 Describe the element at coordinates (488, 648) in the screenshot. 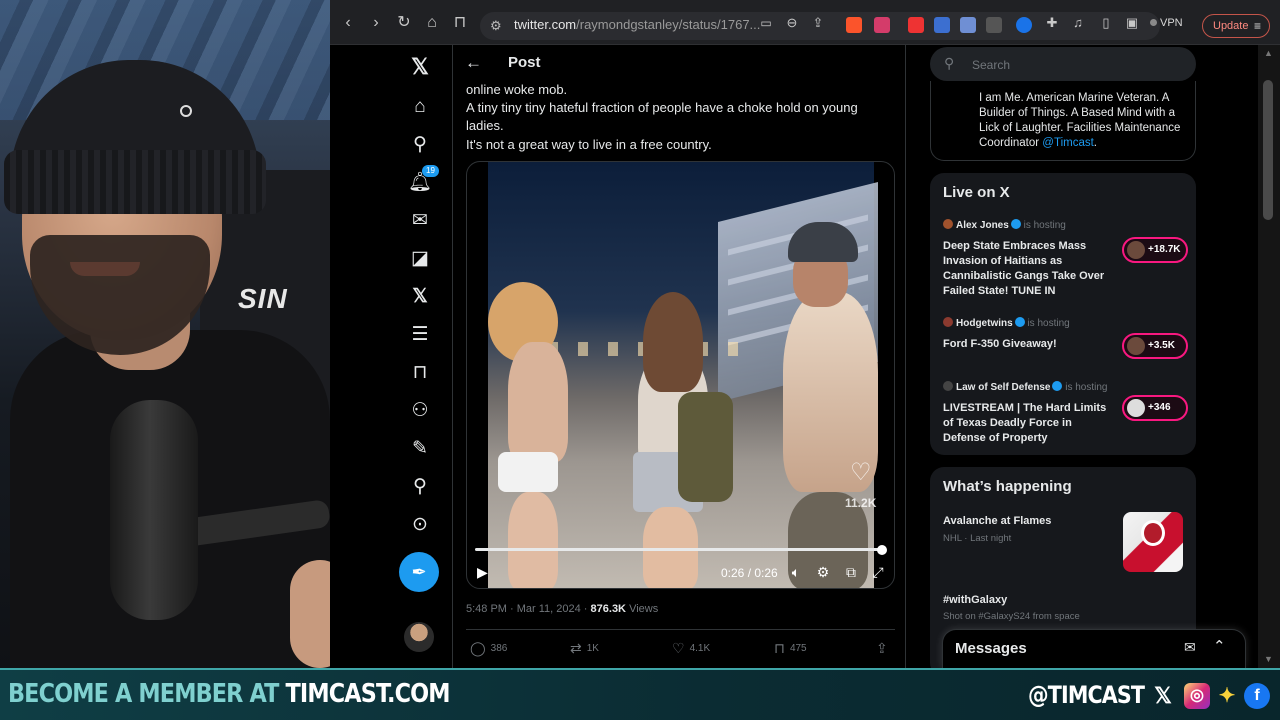

I see `reply-button: ◯ 386` at that location.